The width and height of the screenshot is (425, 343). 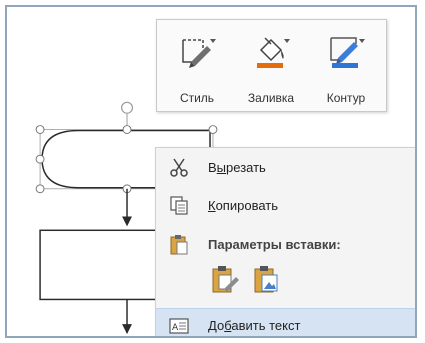 I want to click on copy-icon, so click(x=179, y=205).